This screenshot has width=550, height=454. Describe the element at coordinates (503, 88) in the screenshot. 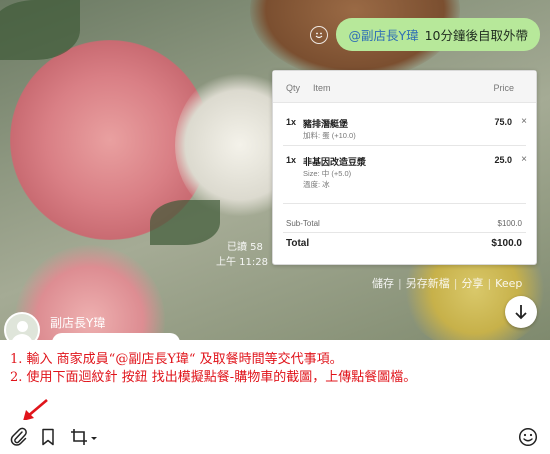

I see `header-price: Price` at that location.